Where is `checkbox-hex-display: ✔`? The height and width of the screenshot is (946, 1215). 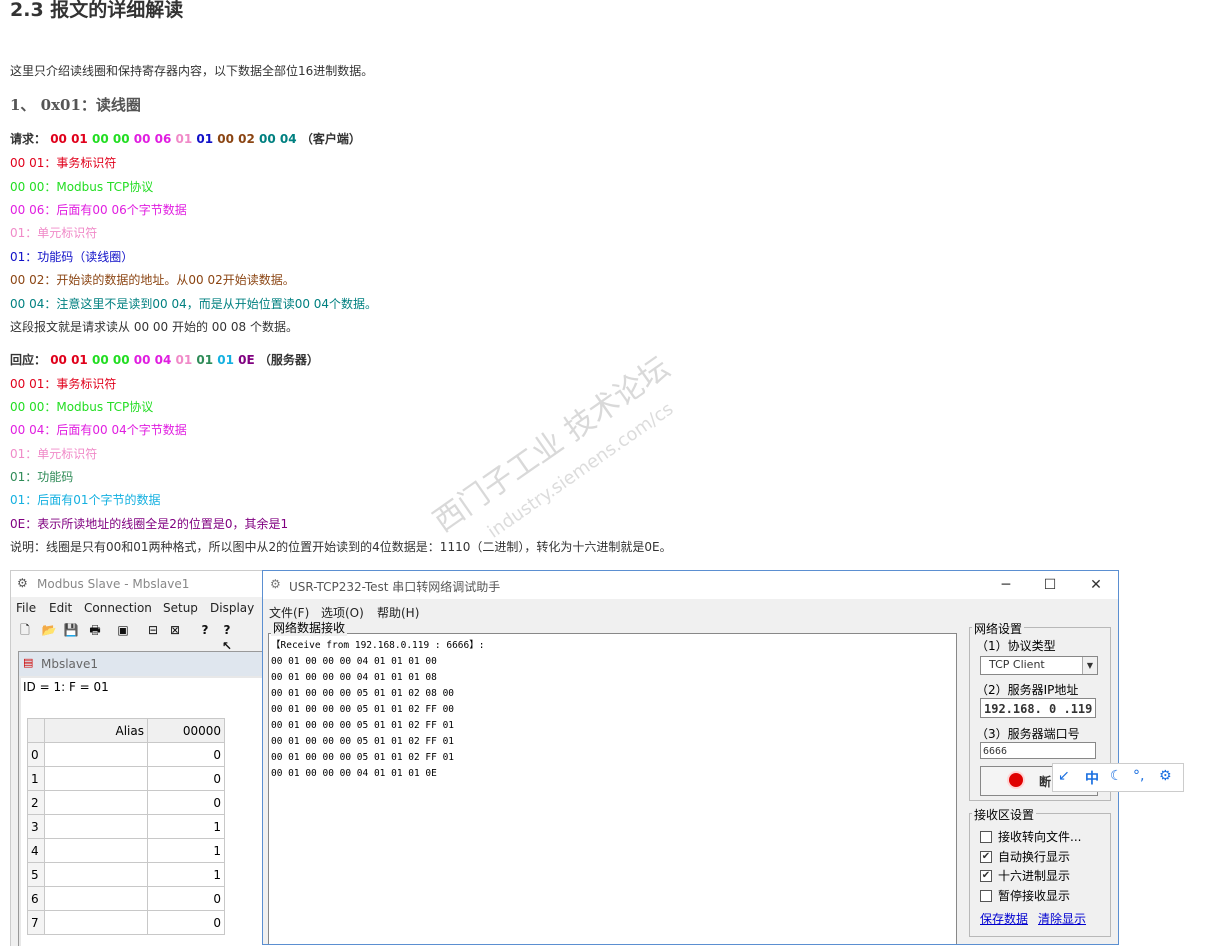 checkbox-hex-display: ✔ is located at coordinates (986, 876).